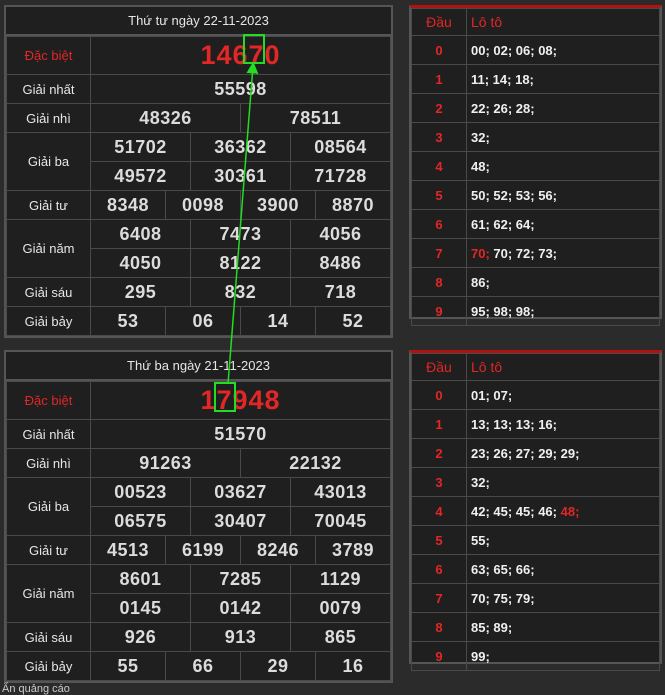 The width and height of the screenshot is (665, 695). What do you see at coordinates (140, 608) in the screenshot?
I see `fifth-prize: 0145` at bounding box center [140, 608].